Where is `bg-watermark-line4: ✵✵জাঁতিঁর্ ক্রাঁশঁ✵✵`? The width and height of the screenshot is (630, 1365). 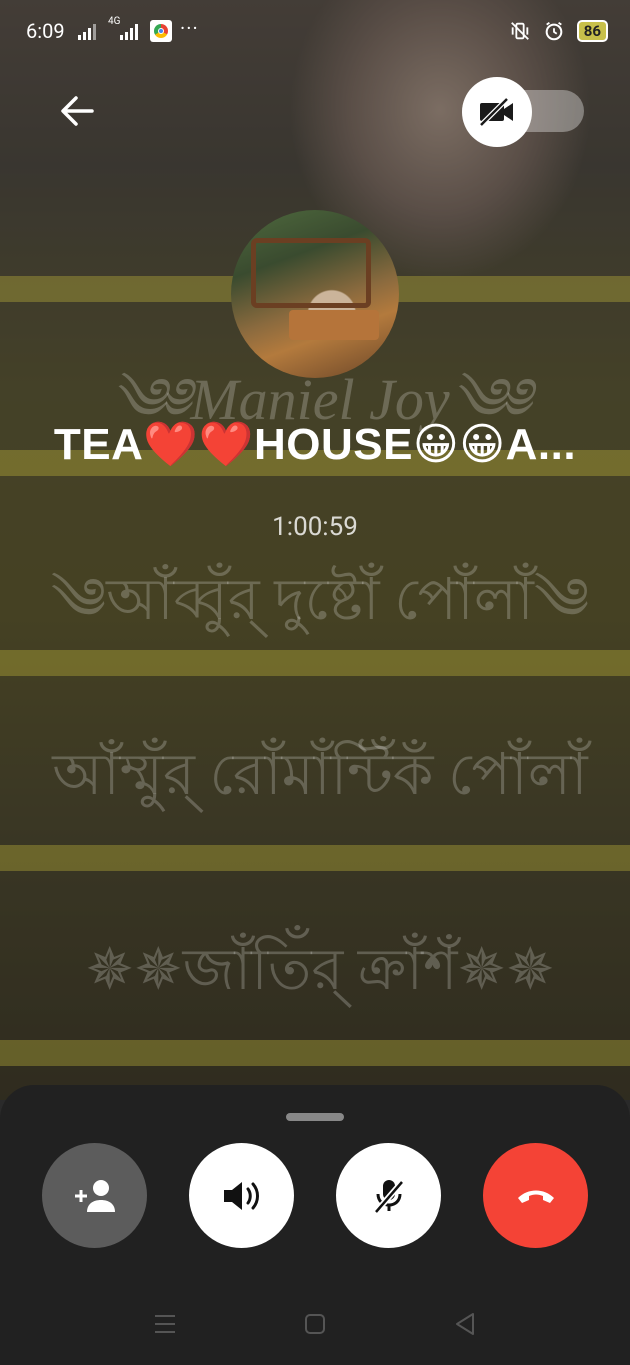 bg-watermark-line4: ✵✵জাঁতিঁর্ ক্রাঁশঁ✵✵ is located at coordinates (320, 969).